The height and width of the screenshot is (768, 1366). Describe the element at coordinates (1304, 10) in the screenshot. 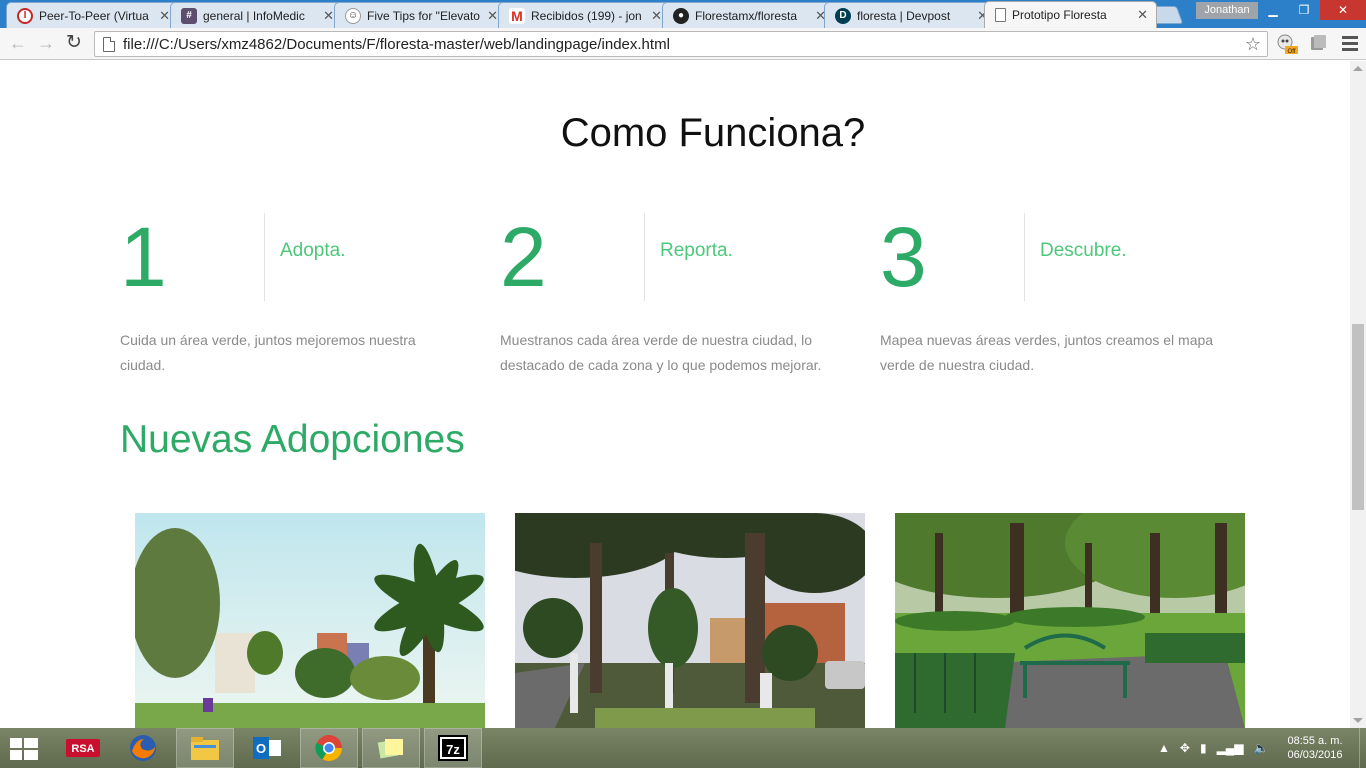

I see `restore-icon: ❐` at that location.